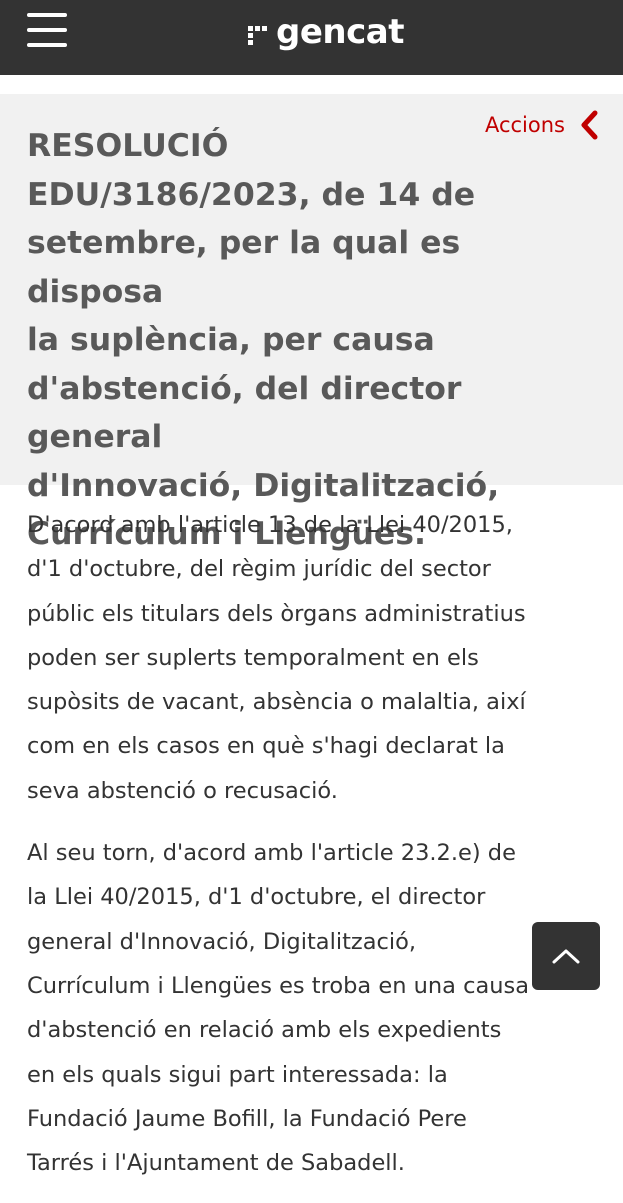 Image resolution: width=623 pixels, height=1203 pixels. I want to click on top-bar: gencat, so click(311, 37).